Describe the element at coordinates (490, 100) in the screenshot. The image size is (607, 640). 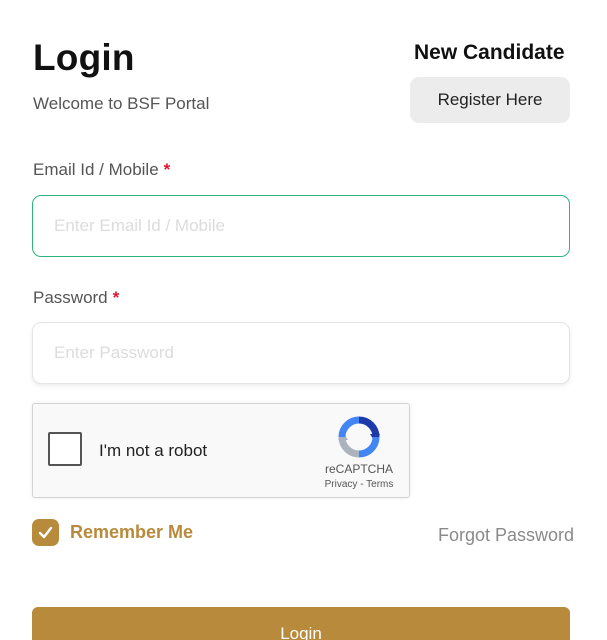
I see `register-button: Register Here` at that location.